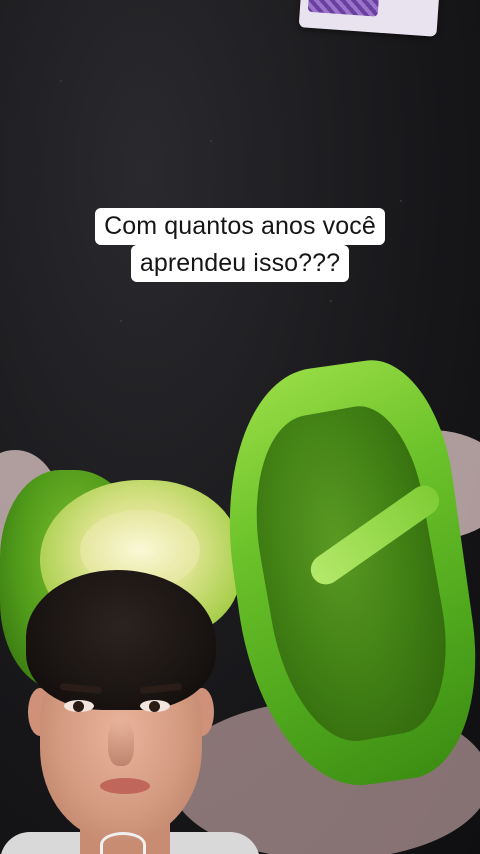  Describe the element at coordinates (123, 843) in the screenshot. I see `earphone-cable` at that location.